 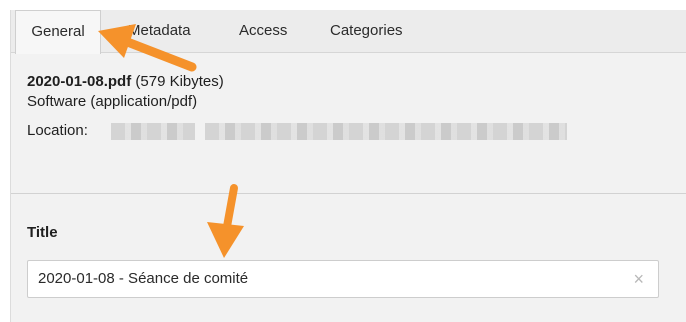 I want to click on section-divider, so click(x=348, y=193).